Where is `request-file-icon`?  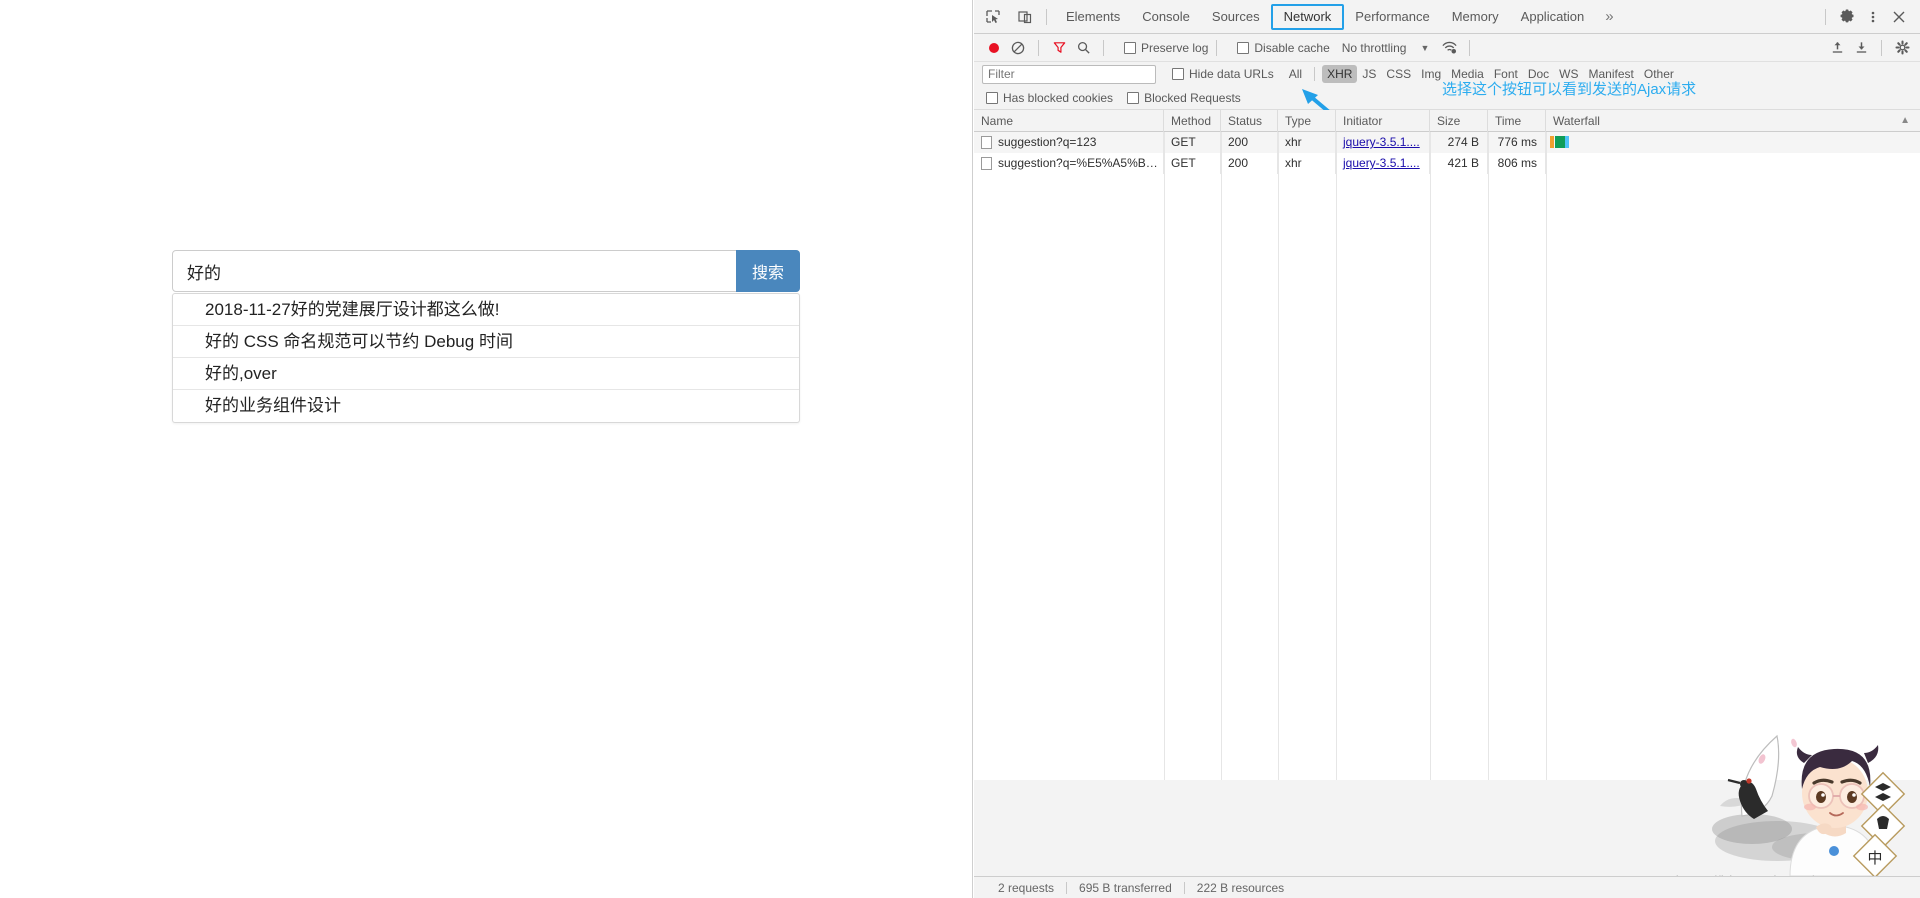
request-file-icon is located at coordinates (986, 163).